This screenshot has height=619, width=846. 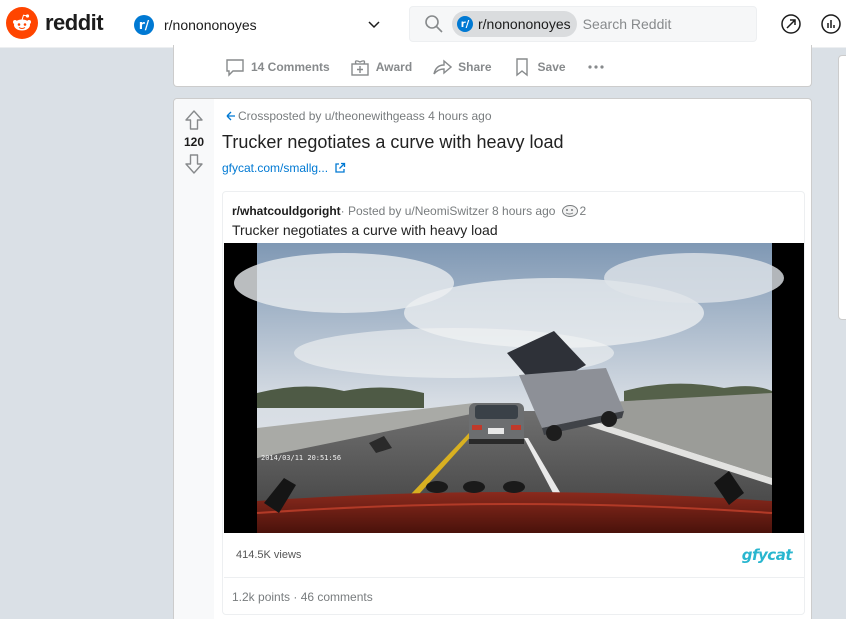 What do you see at coordinates (791, 24) in the screenshot?
I see `popular-icon` at bounding box center [791, 24].